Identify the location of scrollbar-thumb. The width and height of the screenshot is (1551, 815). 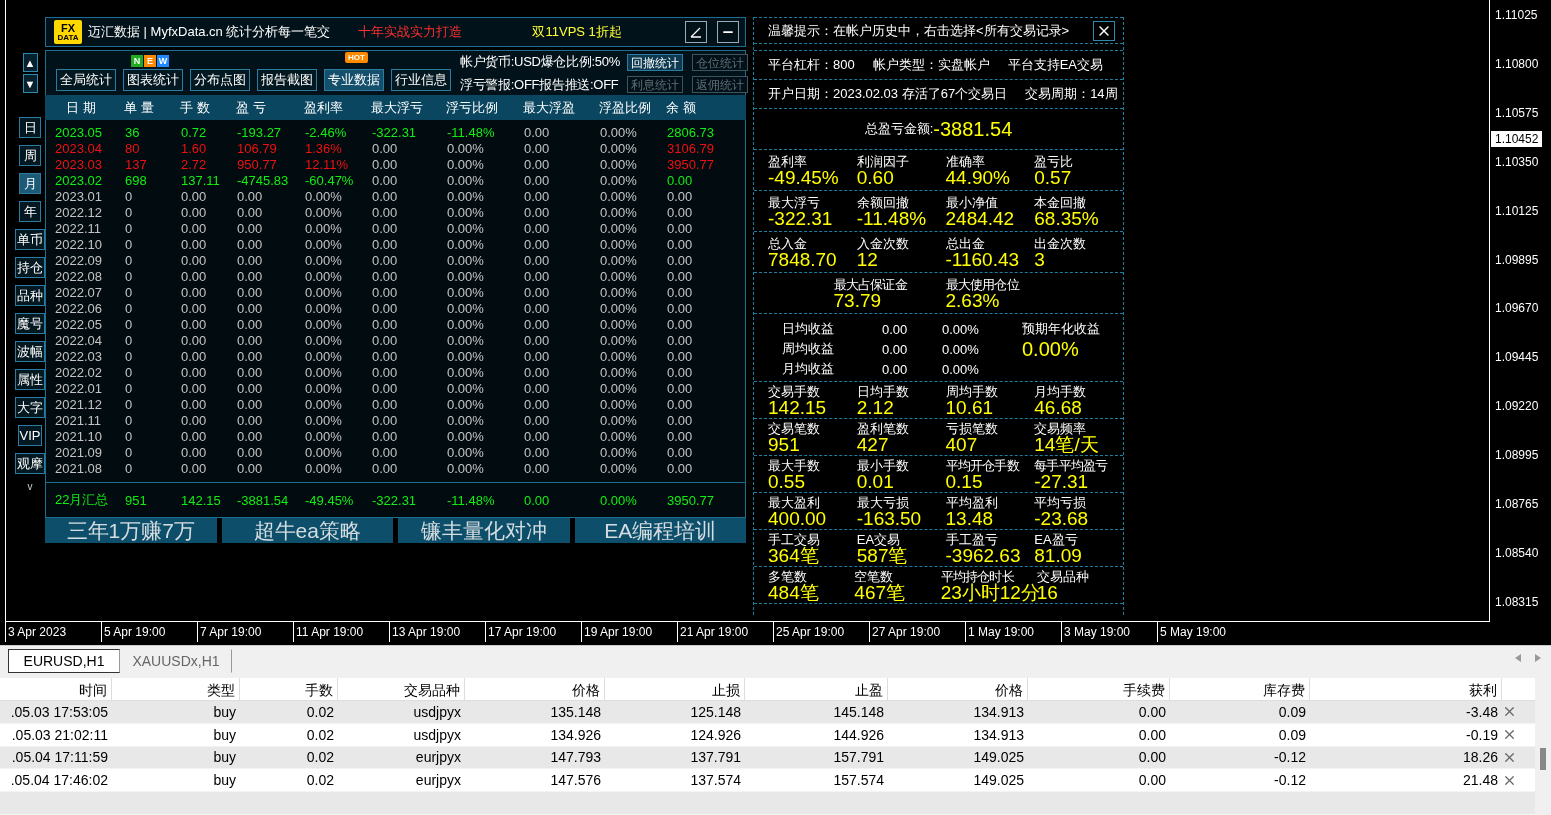
(1543, 759).